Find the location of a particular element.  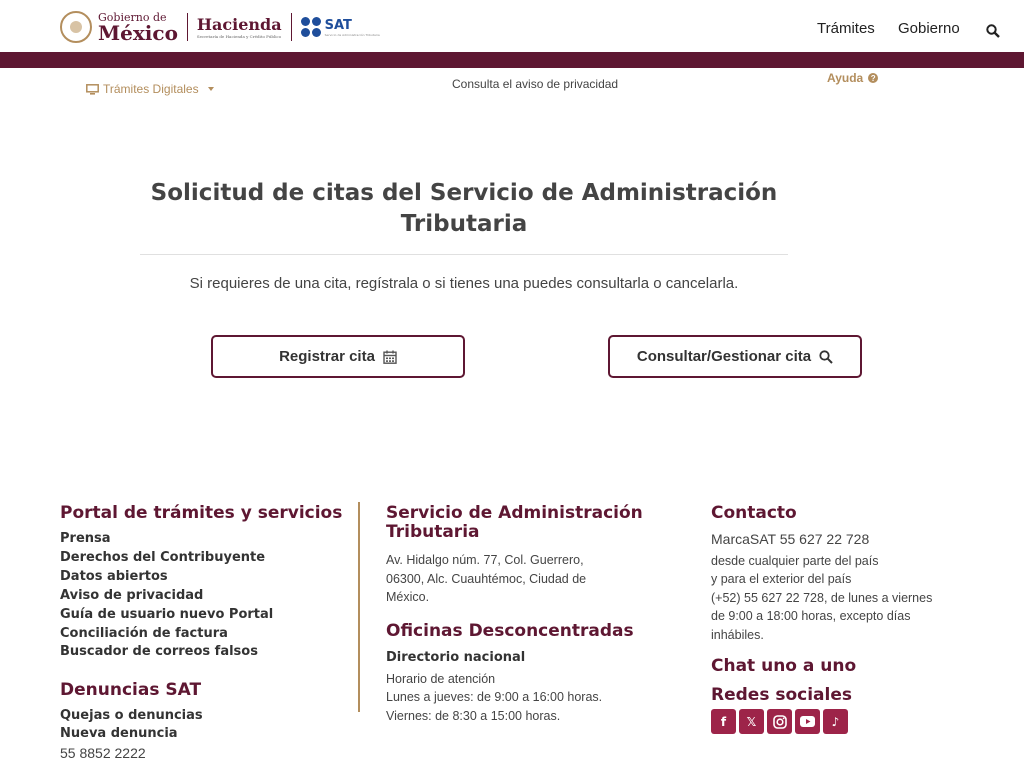

contacto-line-4: de 9:00 a 18:00 horas, excepto días is located at coordinates (811, 616).